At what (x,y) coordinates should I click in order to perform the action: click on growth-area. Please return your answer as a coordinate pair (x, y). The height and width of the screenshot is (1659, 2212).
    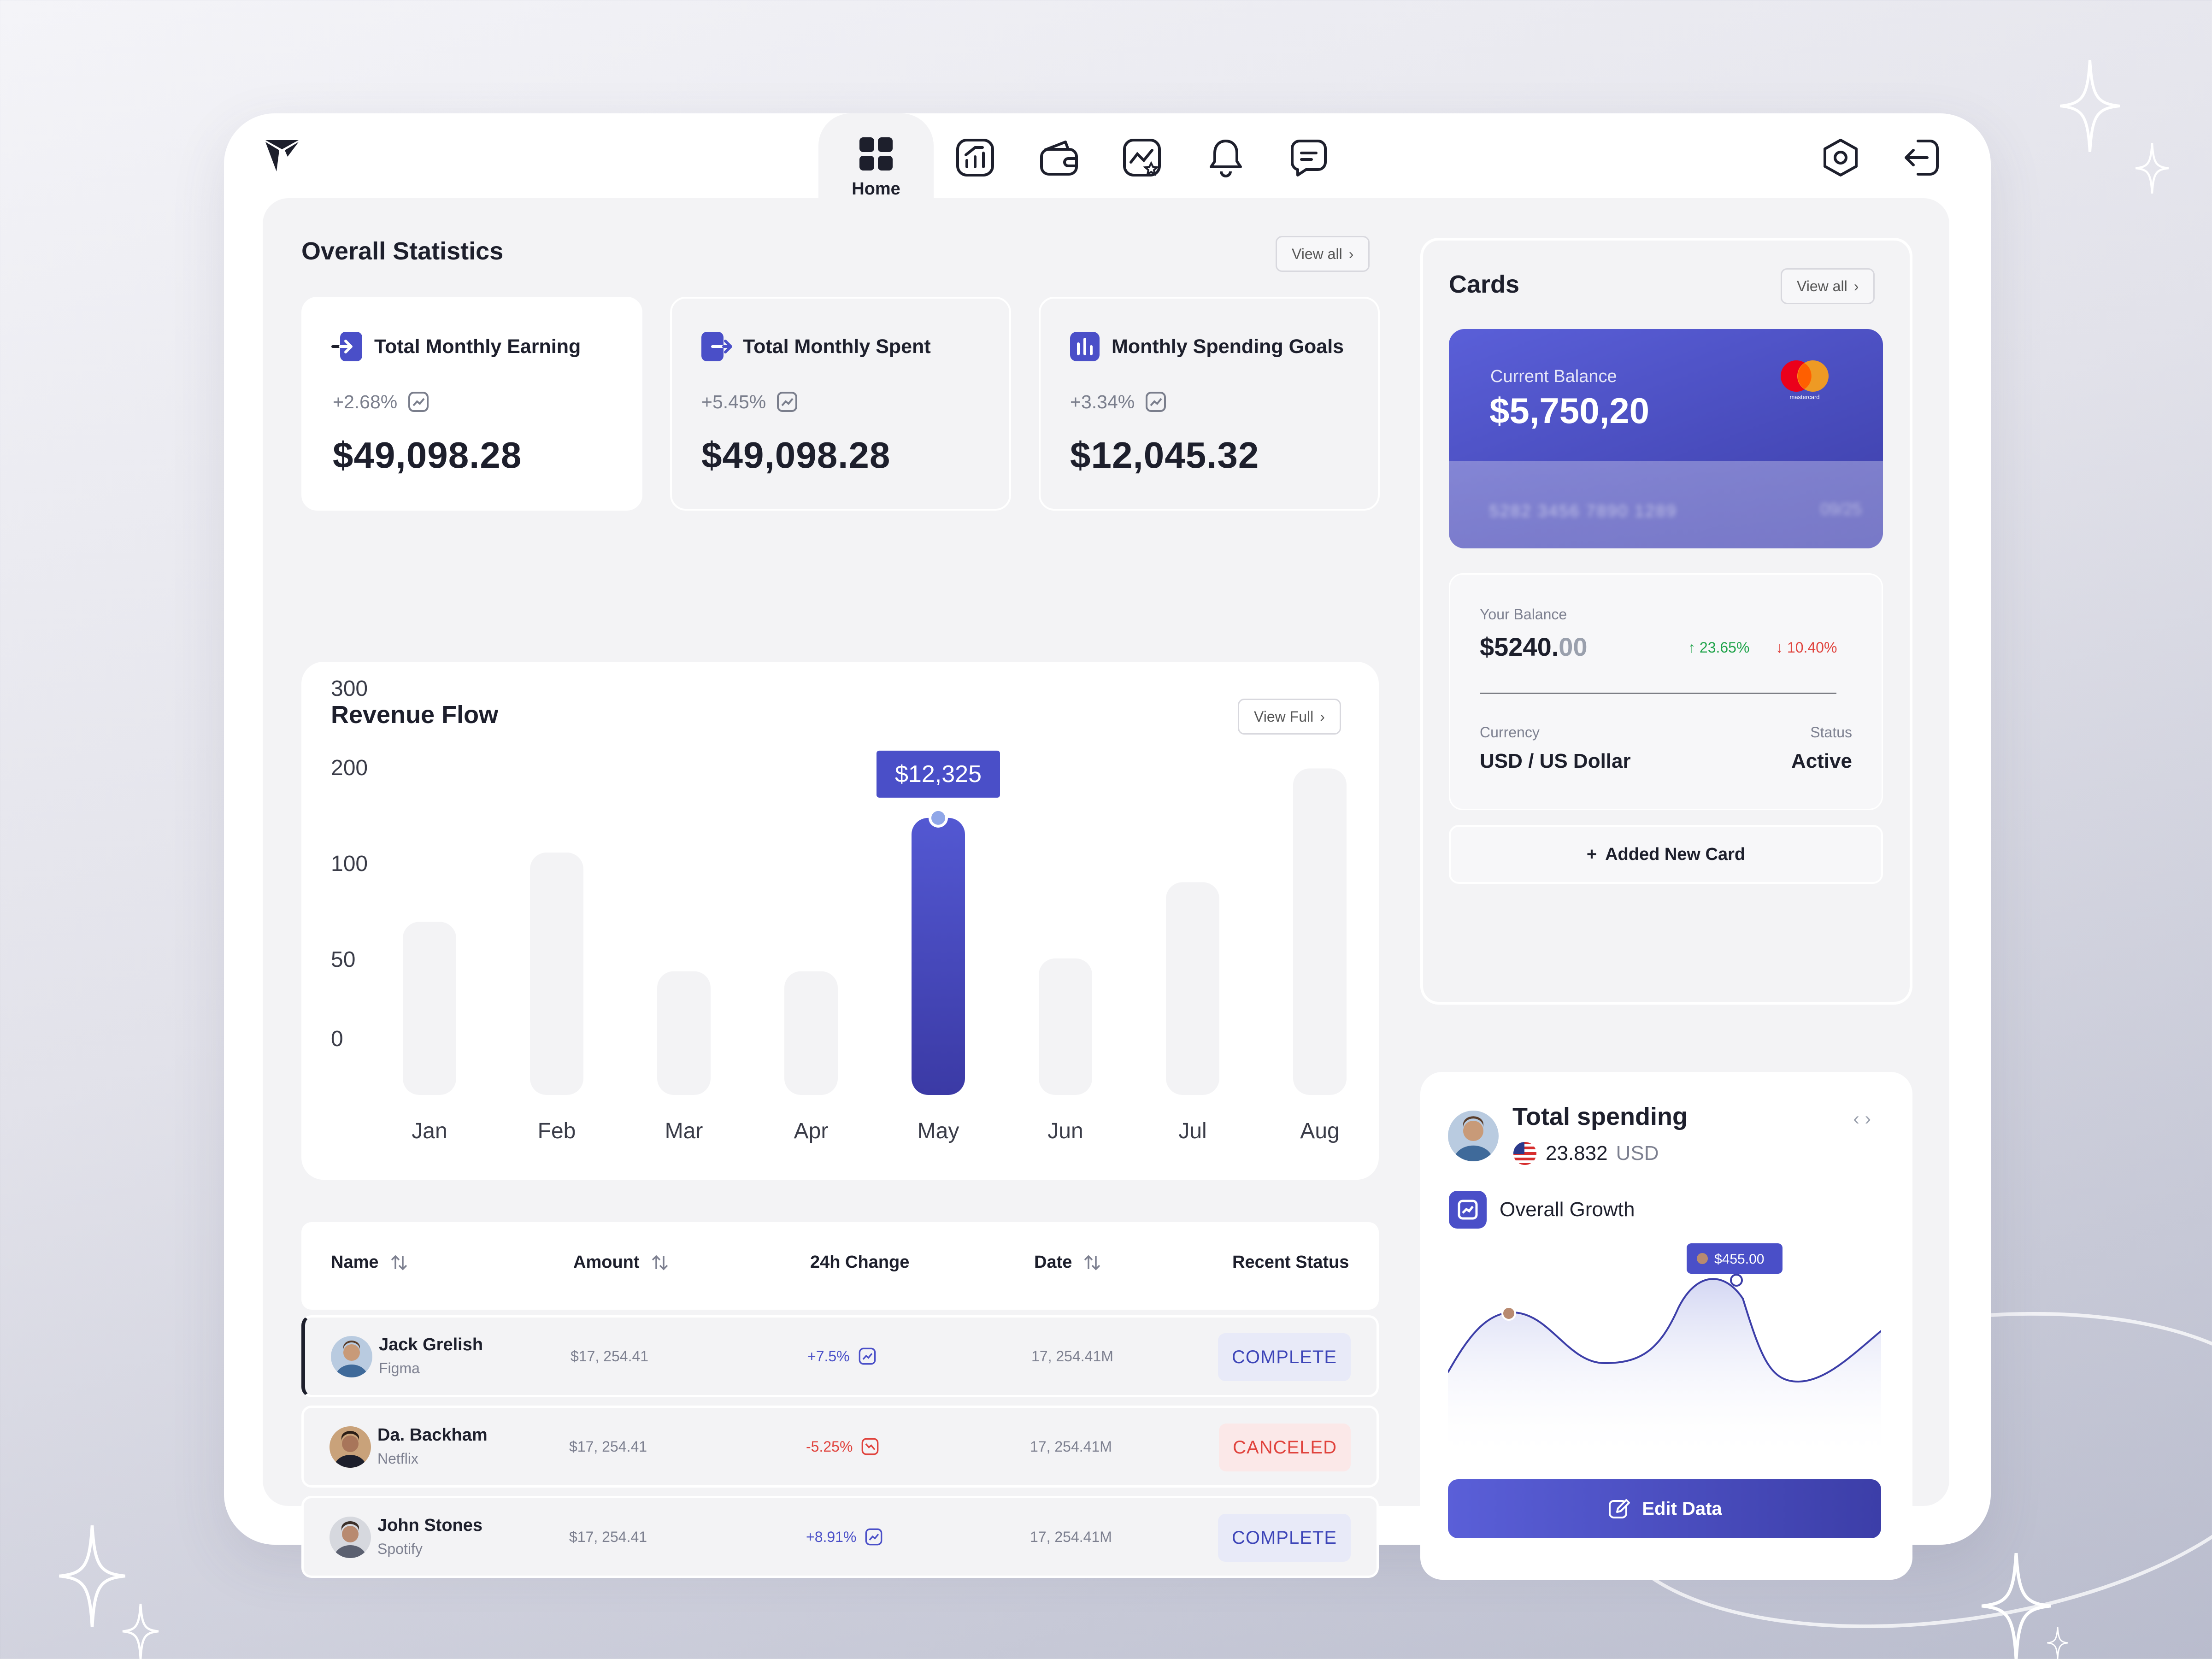
    Looking at the image, I should click on (1664, 1369).